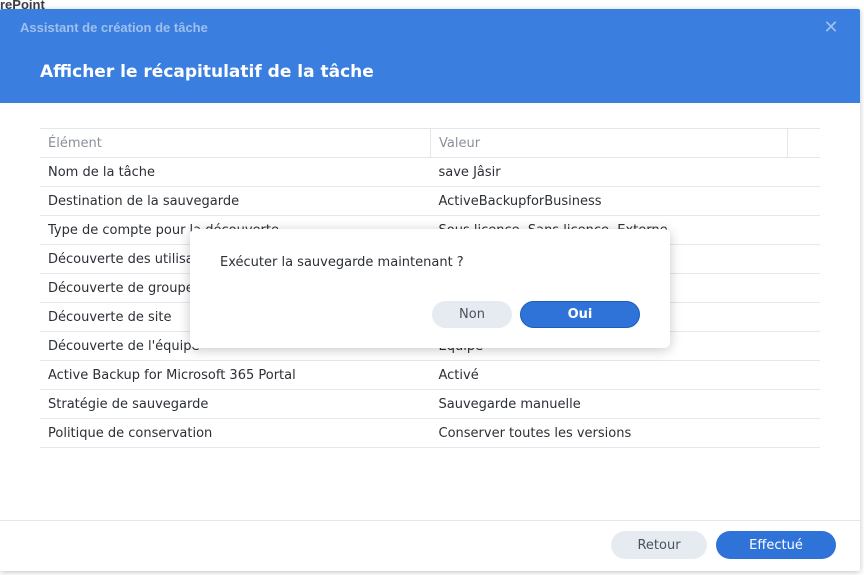 The width and height of the screenshot is (864, 575). What do you see at coordinates (472, 314) in the screenshot?
I see `no-button: Non` at bounding box center [472, 314].